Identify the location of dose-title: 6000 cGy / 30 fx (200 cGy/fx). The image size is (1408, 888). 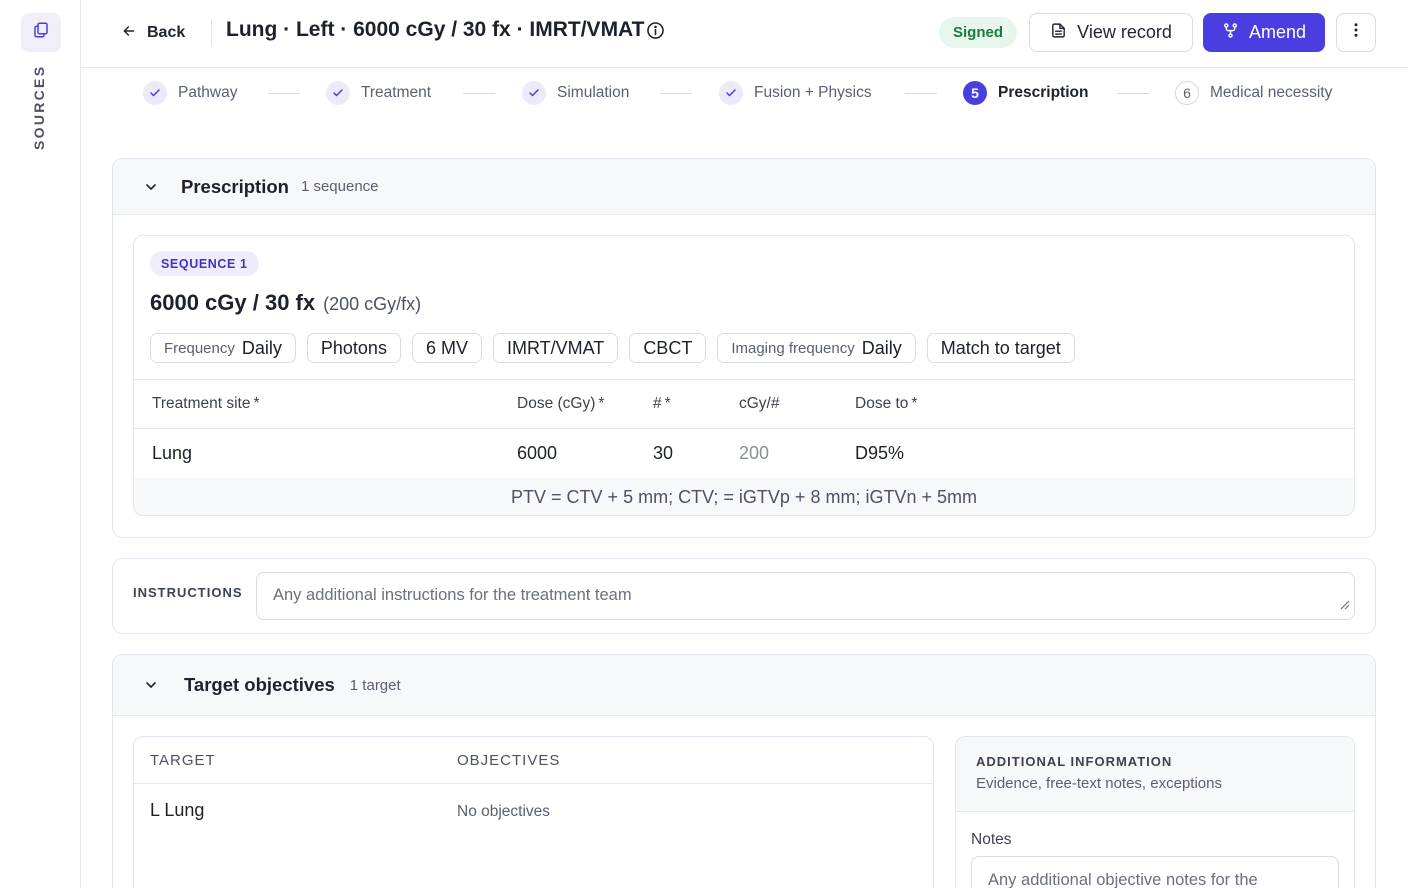
(285, 303).